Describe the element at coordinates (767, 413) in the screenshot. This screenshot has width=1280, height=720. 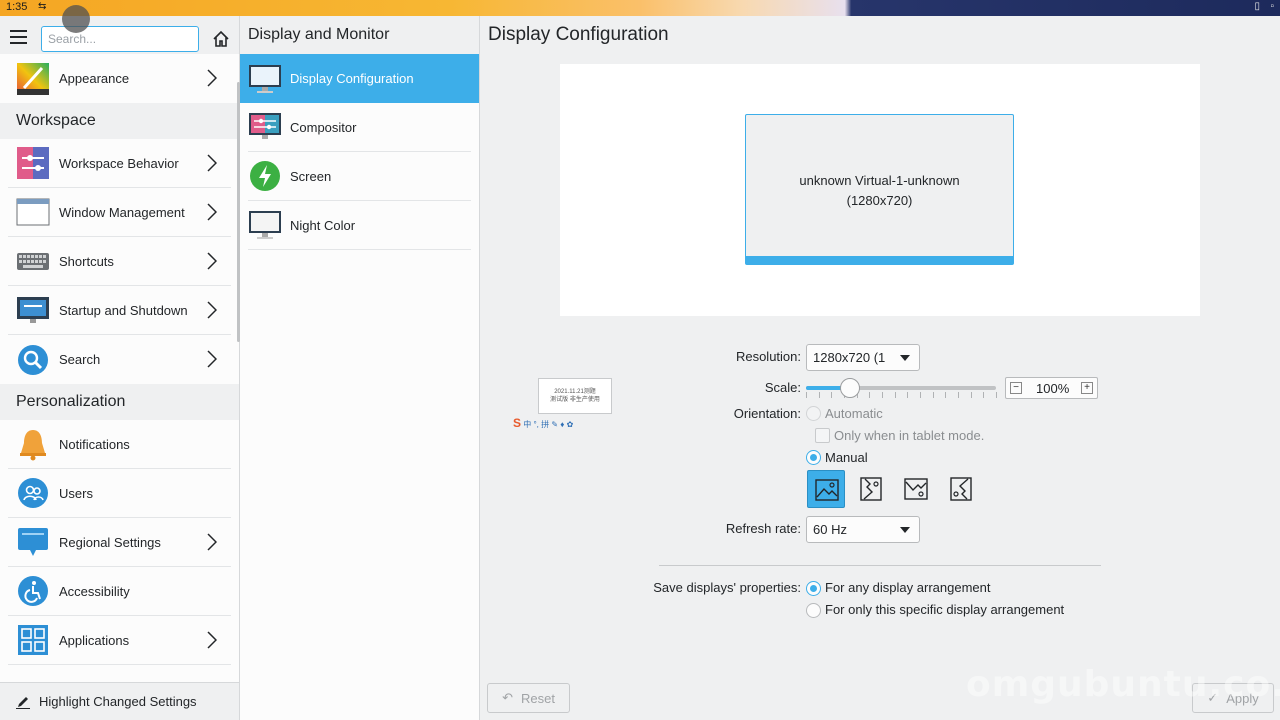
I see `orientation-label: Orientation:` at that location.